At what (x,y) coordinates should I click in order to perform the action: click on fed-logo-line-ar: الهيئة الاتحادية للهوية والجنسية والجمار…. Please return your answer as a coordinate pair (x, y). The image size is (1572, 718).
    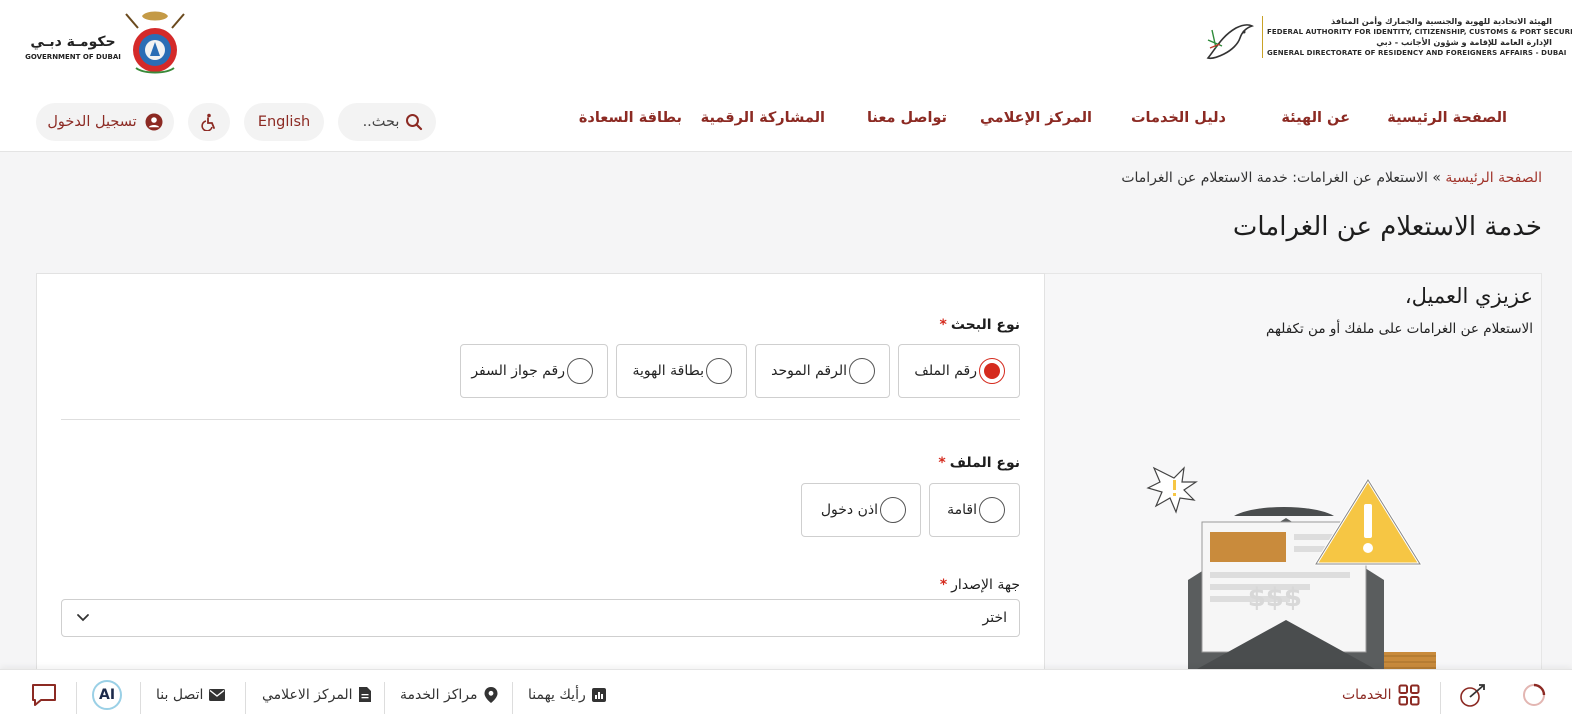
    Looking at the image, I should click on (1441, 21).